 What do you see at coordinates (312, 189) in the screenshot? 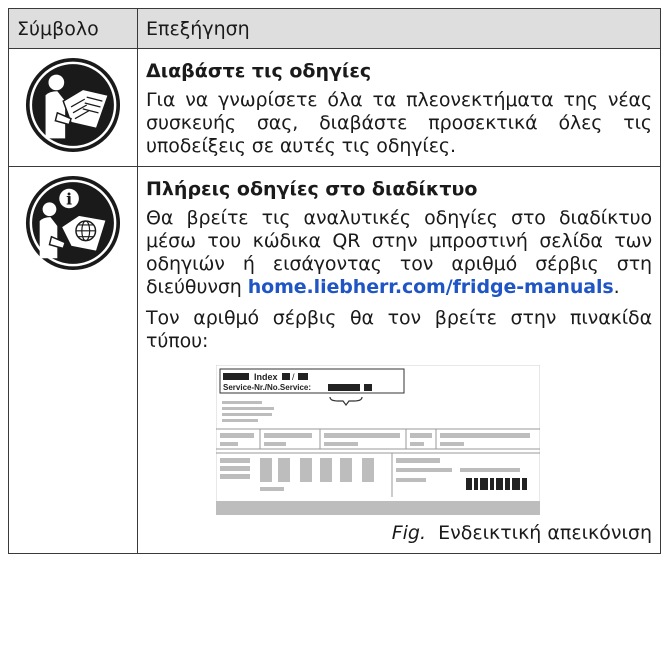
I see `row-title: Πλήρεις οδηγίες στο διαδίκτυο` at bounding box center [312, 189].